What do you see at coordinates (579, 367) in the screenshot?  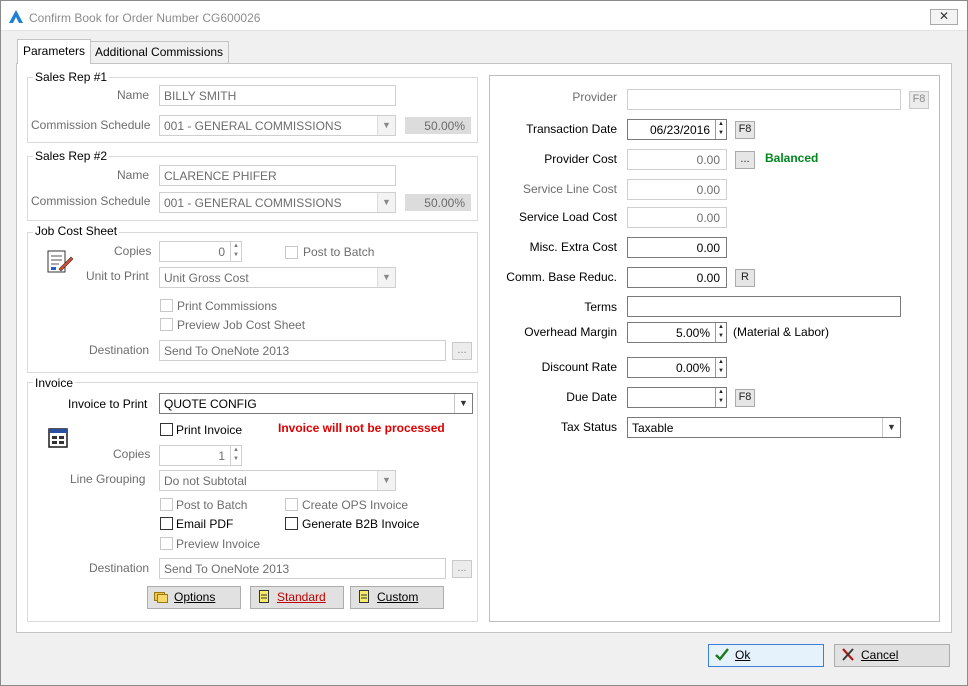 I see `discount-rate-label: Discount Rate` at bounding box center [579, 367].